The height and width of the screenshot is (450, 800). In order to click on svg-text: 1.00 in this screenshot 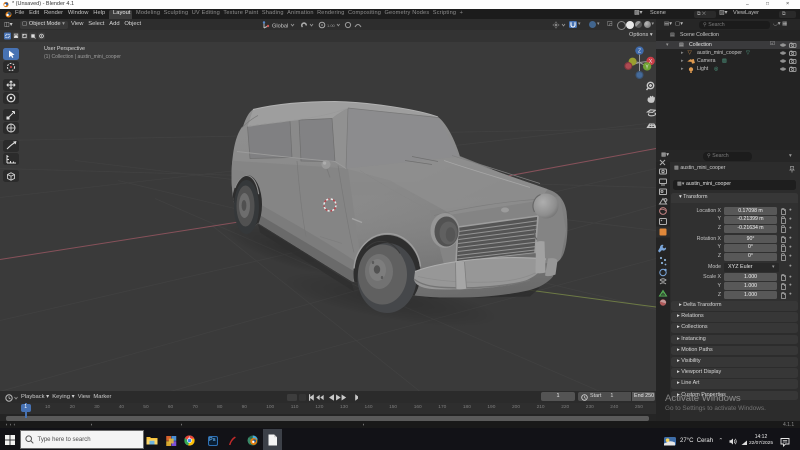, I will do `click(331, 25)`.